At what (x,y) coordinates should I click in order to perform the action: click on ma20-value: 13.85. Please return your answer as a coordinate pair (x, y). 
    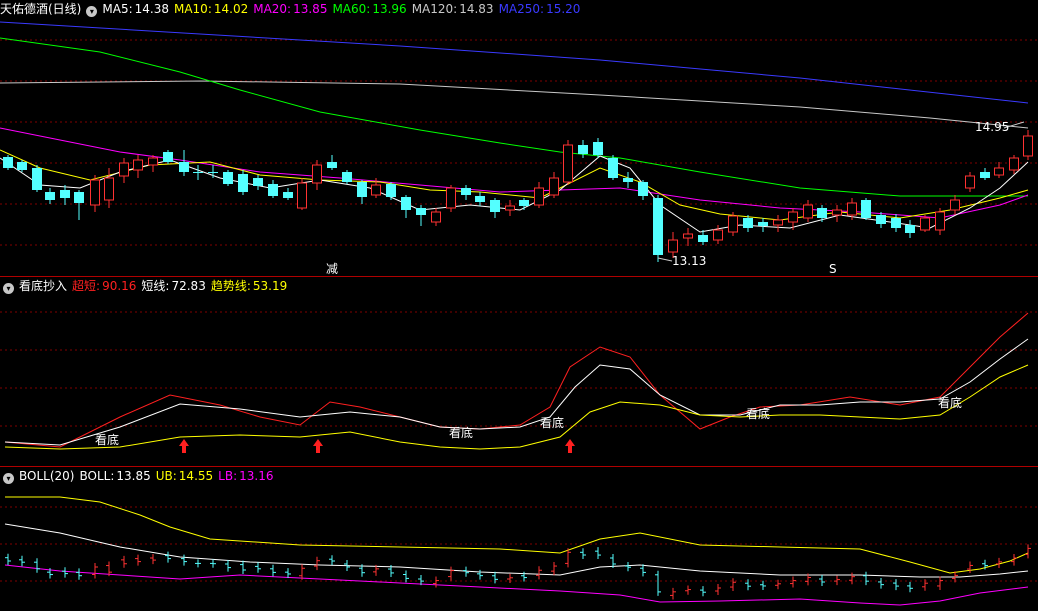
    Looking at the image, I should click on (310, 9).